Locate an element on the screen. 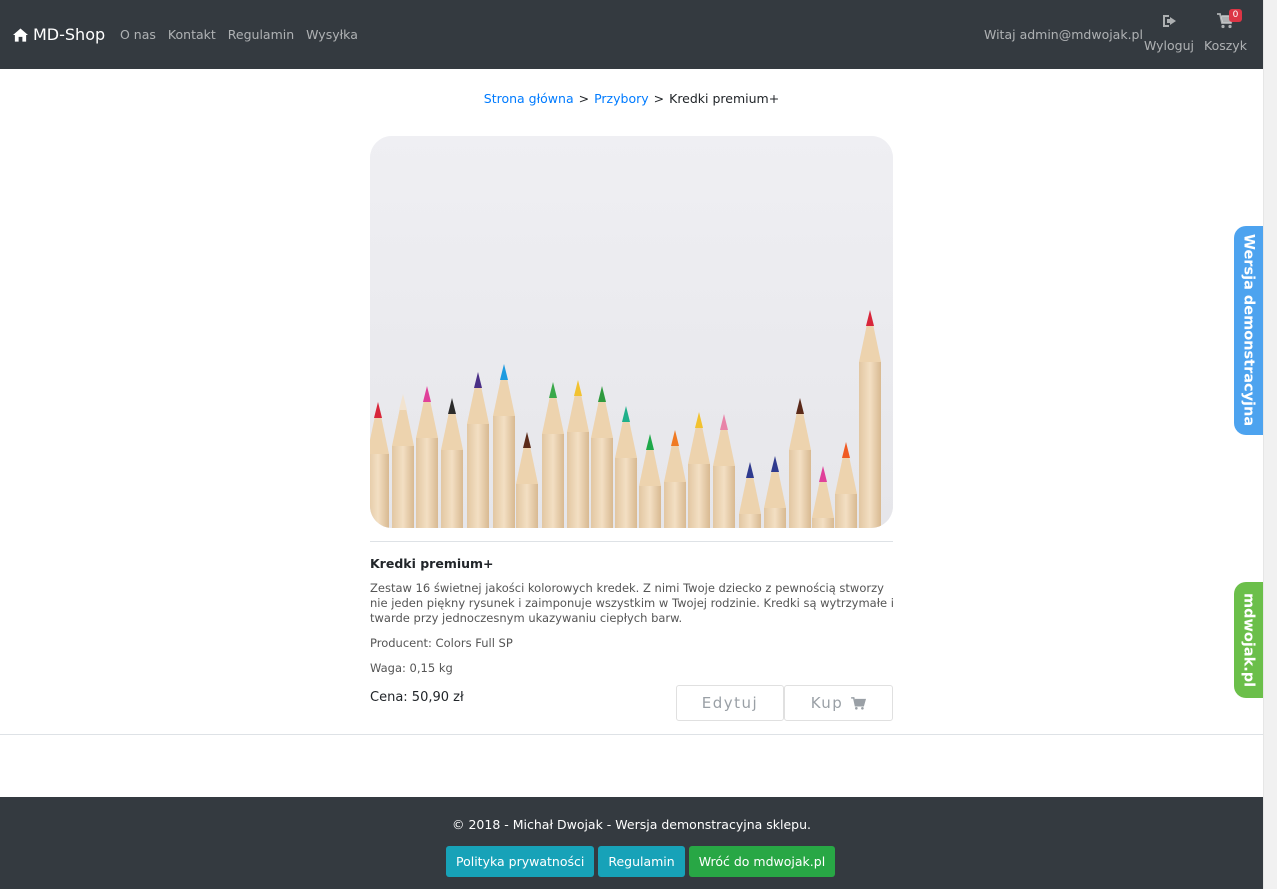 The height and width of the screenshot is (889, 1277). brand-link: MD-Shop is located at coordinates (59, 34).